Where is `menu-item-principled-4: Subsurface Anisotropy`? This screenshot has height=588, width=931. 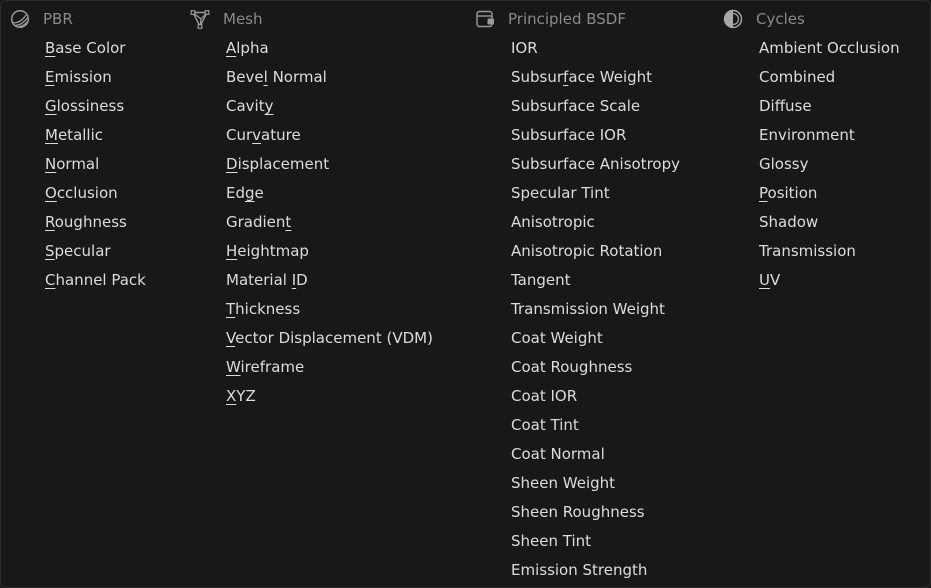
menu-item-principled-4: Subsurface Anisotropy is located at coordinates (595, 164).